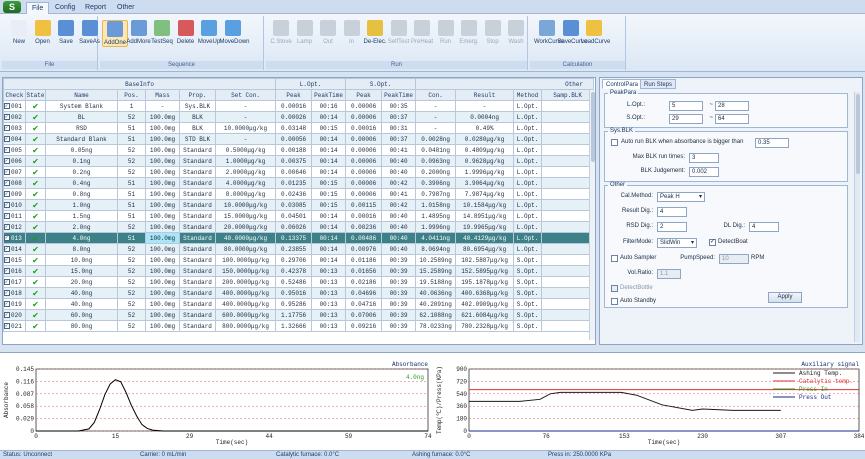  I want to click on row-check-cell: ✓ 020, so click(14, 315).